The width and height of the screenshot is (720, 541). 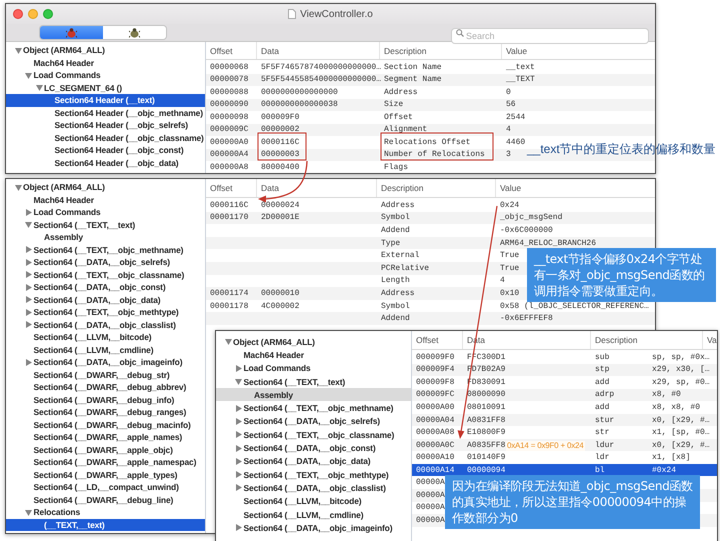 I want to click on table-row: Addend -0x6C000000, so click(x=430, y=230).